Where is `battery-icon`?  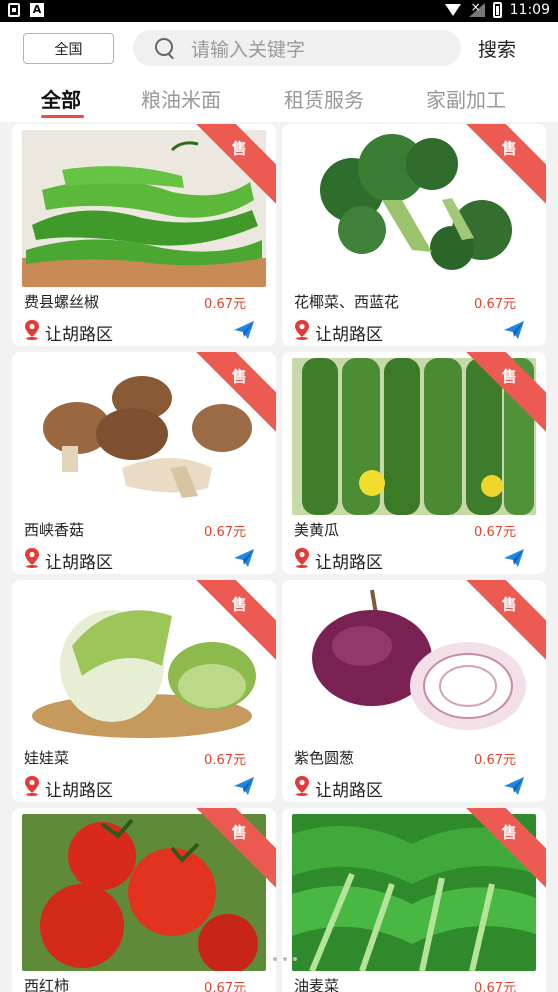 battery-icon is located at coordinates (497, 10).